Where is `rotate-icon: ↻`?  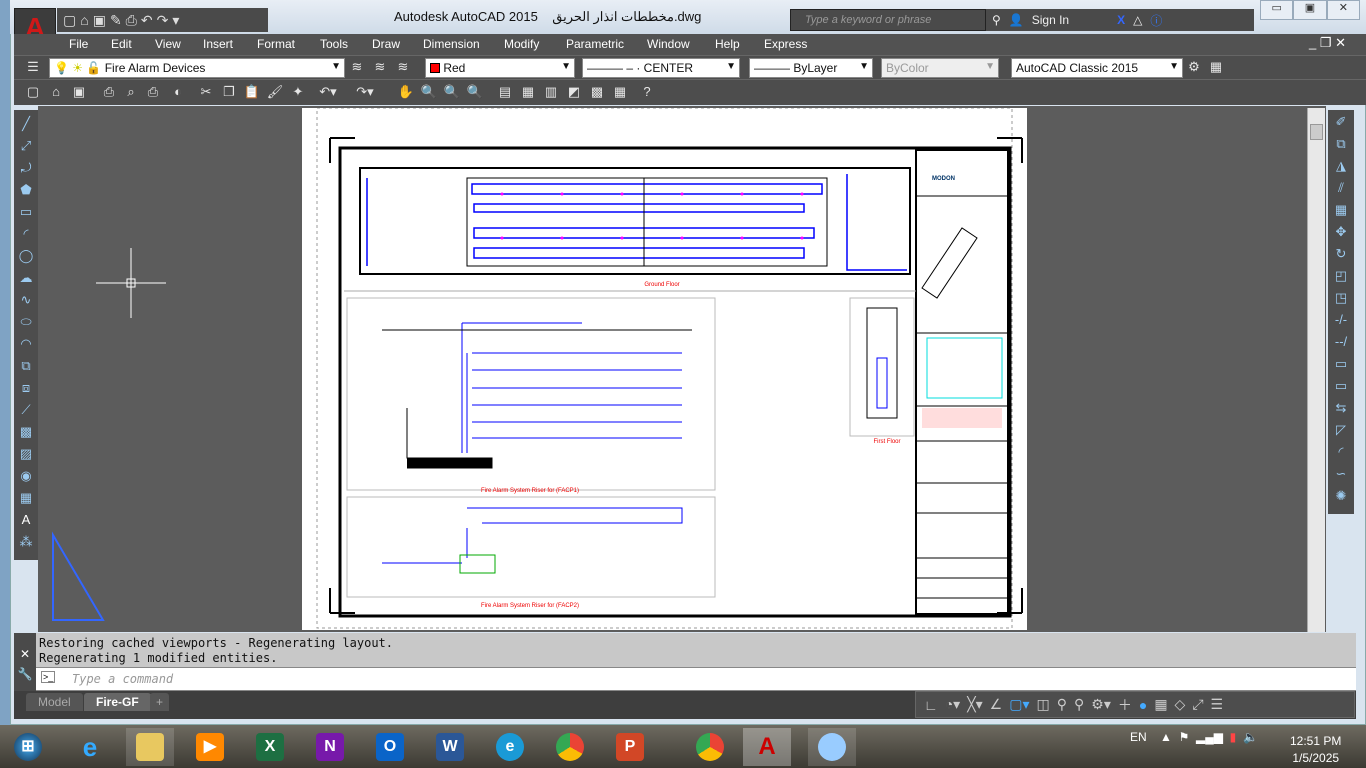 rotate-icon: ↻ is located at coordinates (1341, 255).